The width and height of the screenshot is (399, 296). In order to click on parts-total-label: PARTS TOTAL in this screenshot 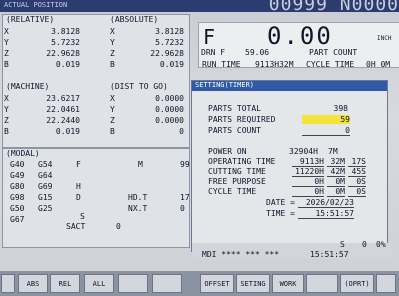, I will do `click(234, 108)`.